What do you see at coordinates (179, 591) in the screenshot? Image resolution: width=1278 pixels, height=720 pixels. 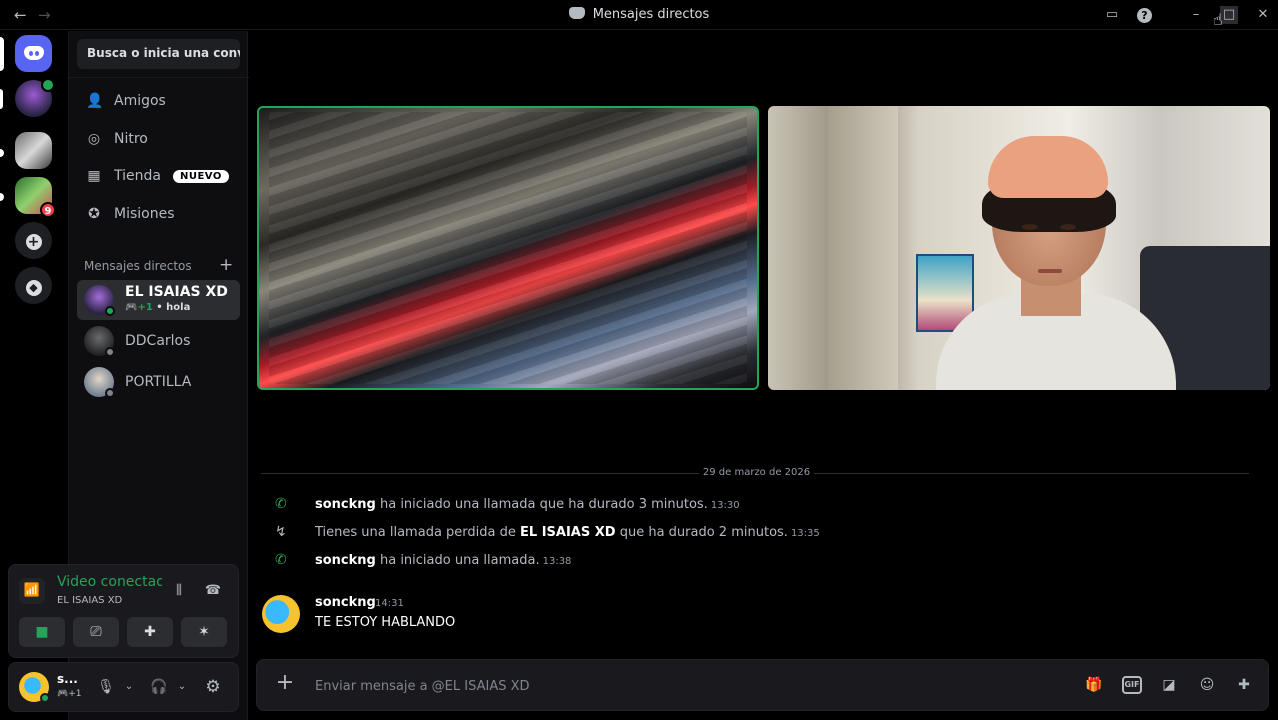 I see `noise-suppression-icon: ⫼` at bounding box center [179, 591].